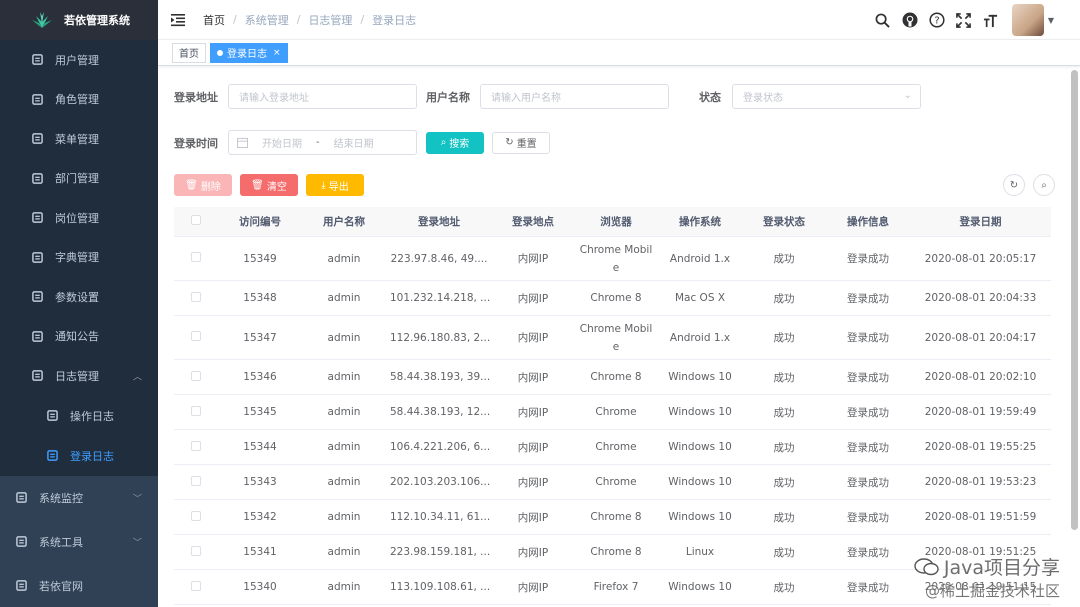 The height and width of the screenshot is (607, 1080). Describe the element at coordinates (980, 258) in the screenshot. I see `cell-date: 2020-08-01 20:05:17` at that location.